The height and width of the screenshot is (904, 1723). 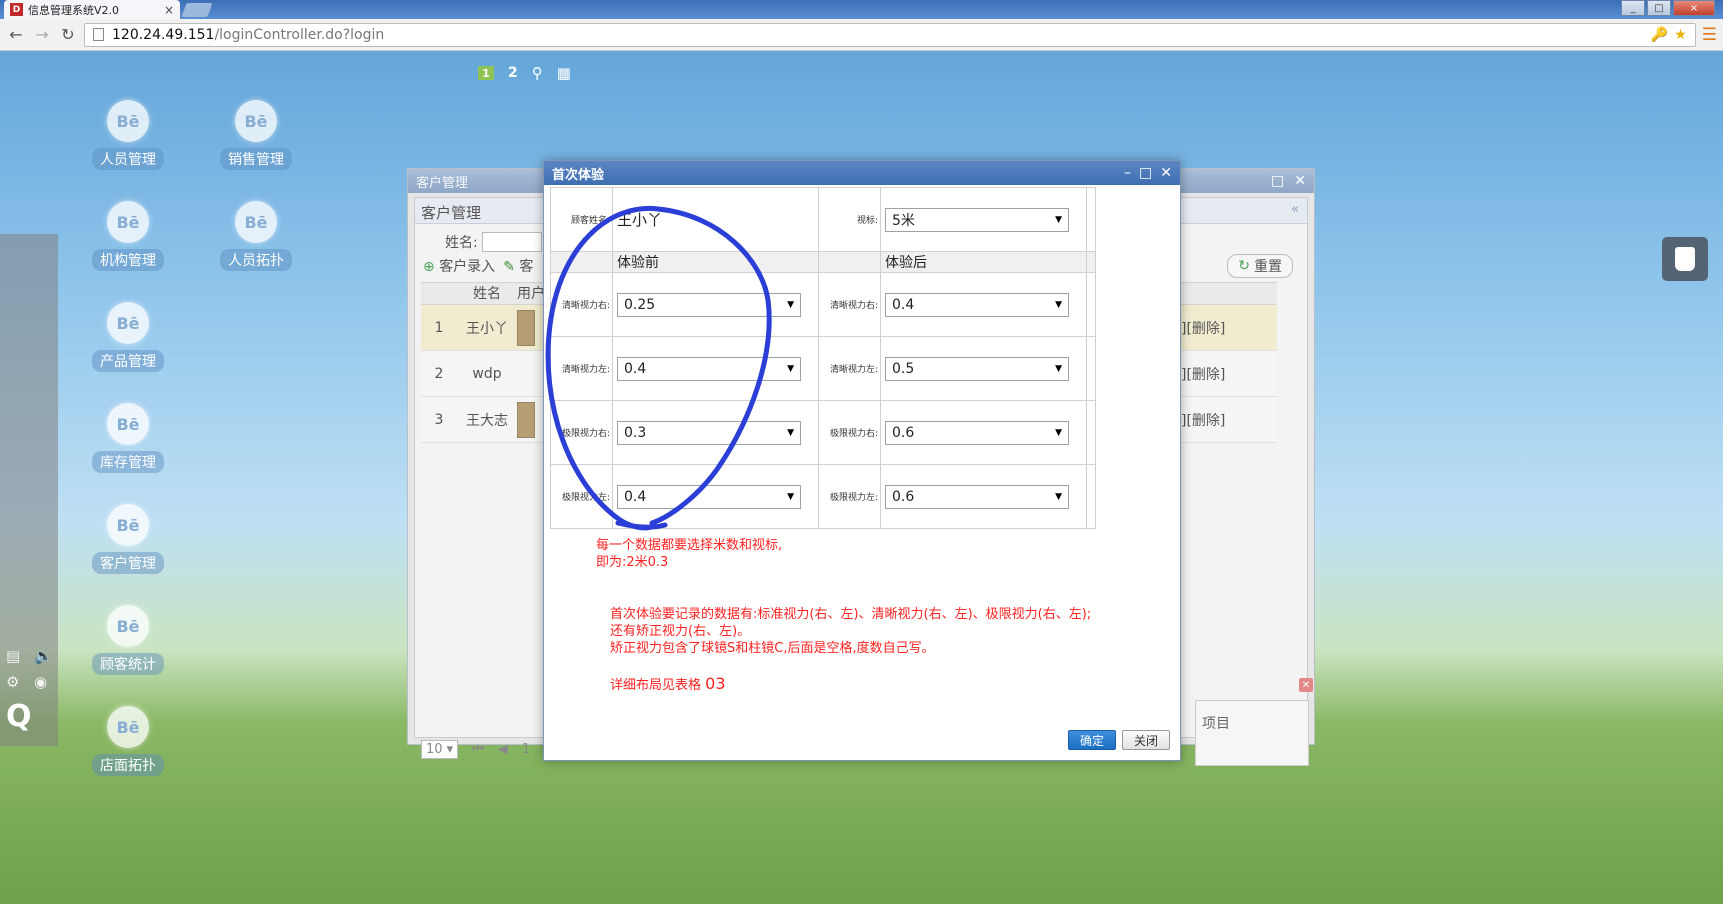 What do you see at coordinates (1127, 173) in the screenshot?
I see `minimize-icon: –` at bounding box center [1127, 173].